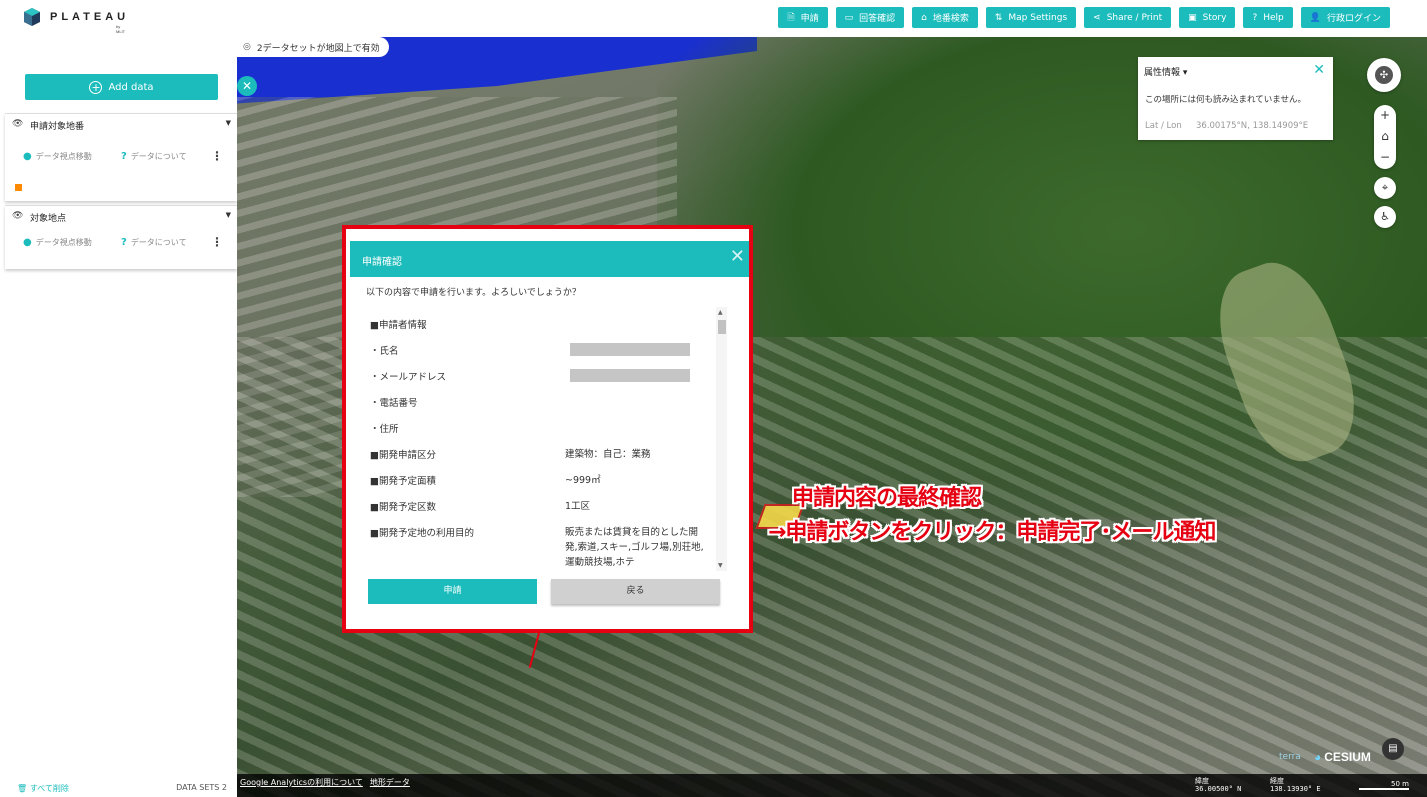  What do you see at coordinates (408, 377) in the screenshot?
I see `row-key: ・メールアドレス` at bounding box center [408, 377].